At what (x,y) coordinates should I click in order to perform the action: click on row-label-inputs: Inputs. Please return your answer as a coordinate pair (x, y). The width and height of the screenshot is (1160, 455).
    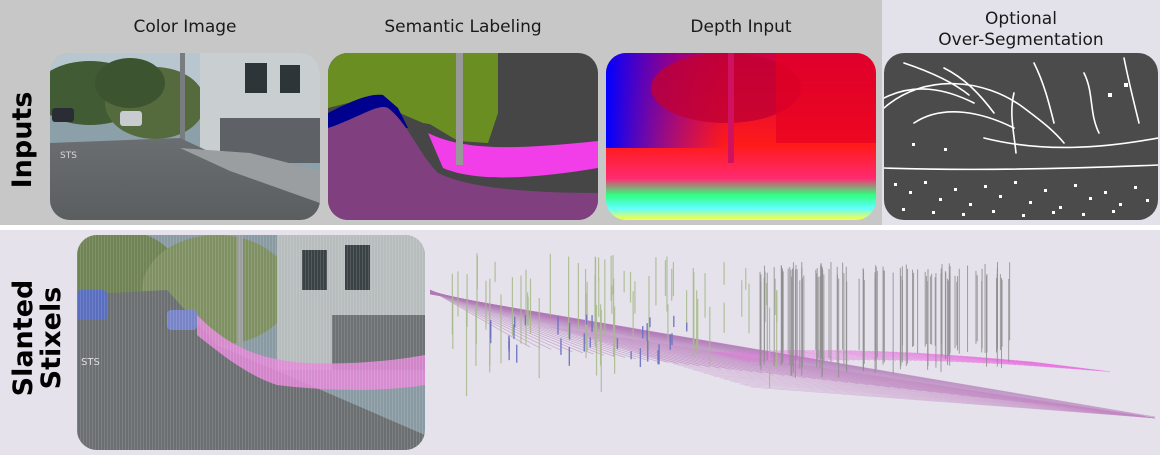
    Looking at the image, I should click on (22, 140).